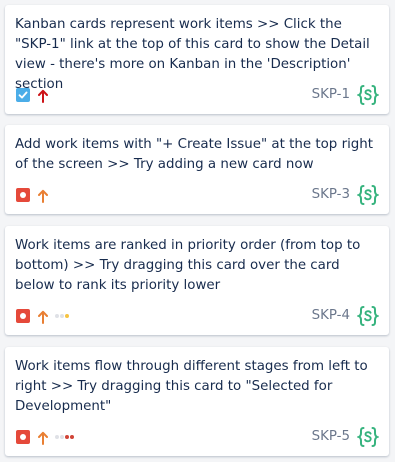  I want to click on card-key-area: SKP-1, so click(346, 95).